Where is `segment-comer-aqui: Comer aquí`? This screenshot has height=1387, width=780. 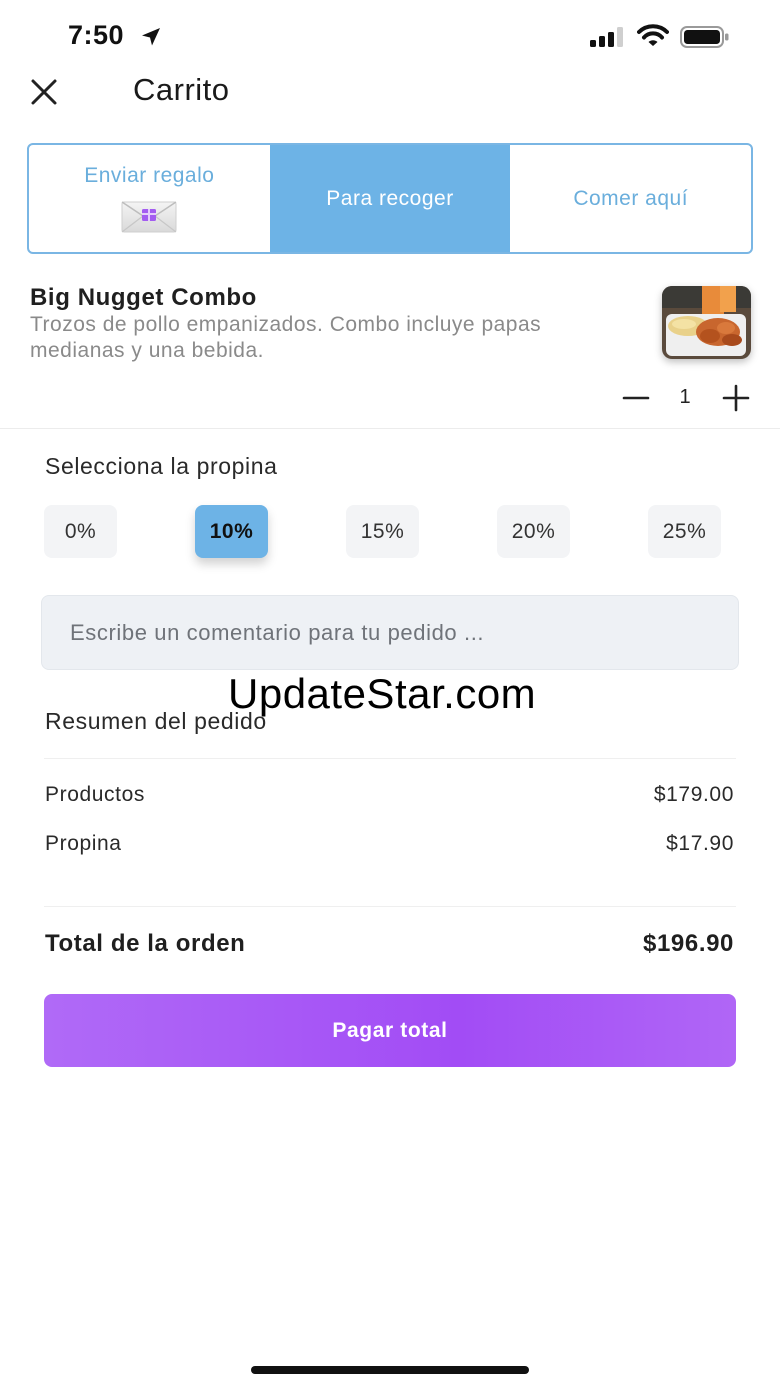
segment-comer-aqui: Comer aquí is located at coordinates (630, 198).